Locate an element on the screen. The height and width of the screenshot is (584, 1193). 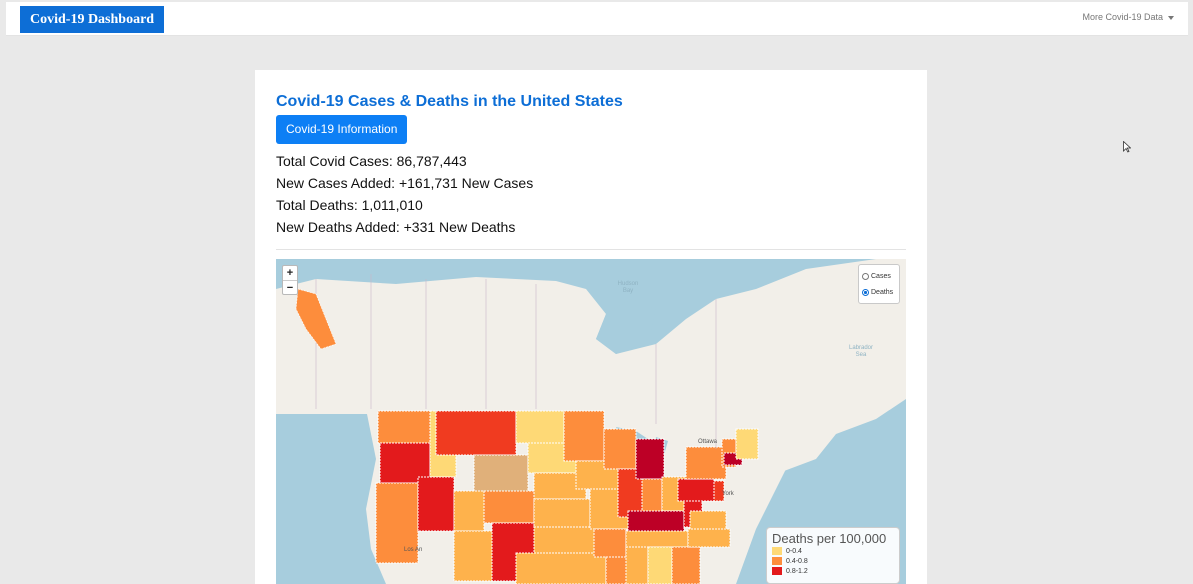
total-cases-stat: Total Covid Cases: 86,787,443 is located at coordinates (371, 161).